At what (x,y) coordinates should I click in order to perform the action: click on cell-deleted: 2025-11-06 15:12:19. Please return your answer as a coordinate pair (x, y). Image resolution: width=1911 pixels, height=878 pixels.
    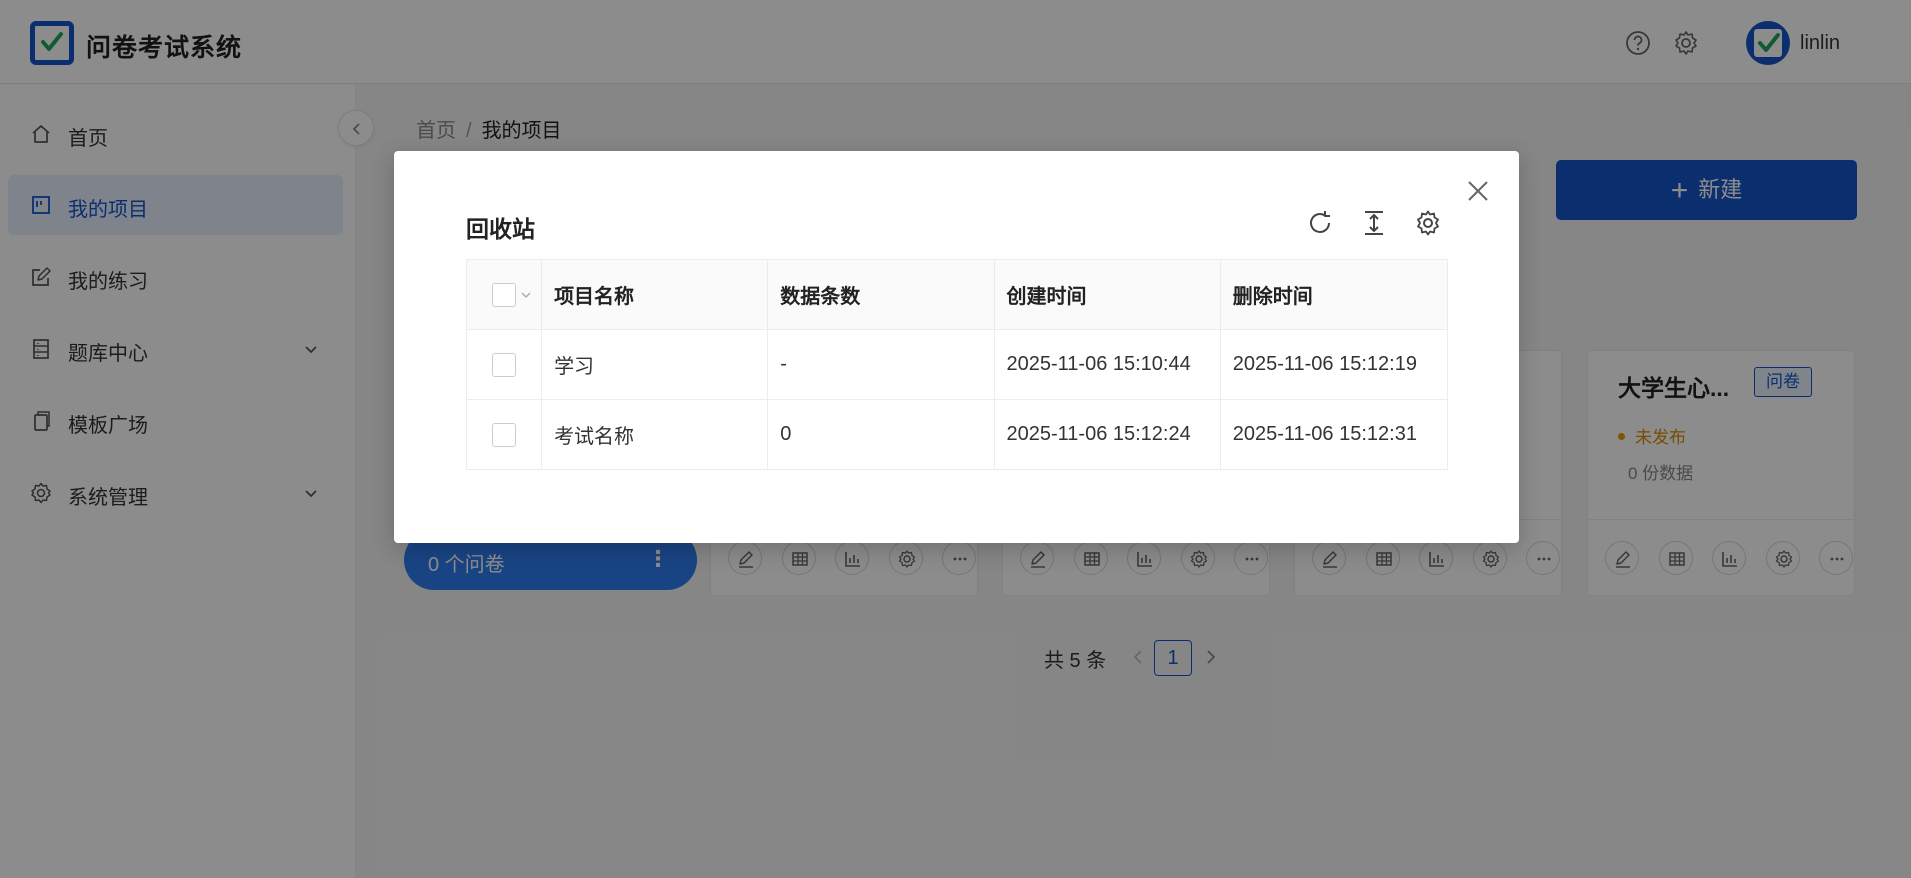
    Looking at the image, I should click on (1334, 364).